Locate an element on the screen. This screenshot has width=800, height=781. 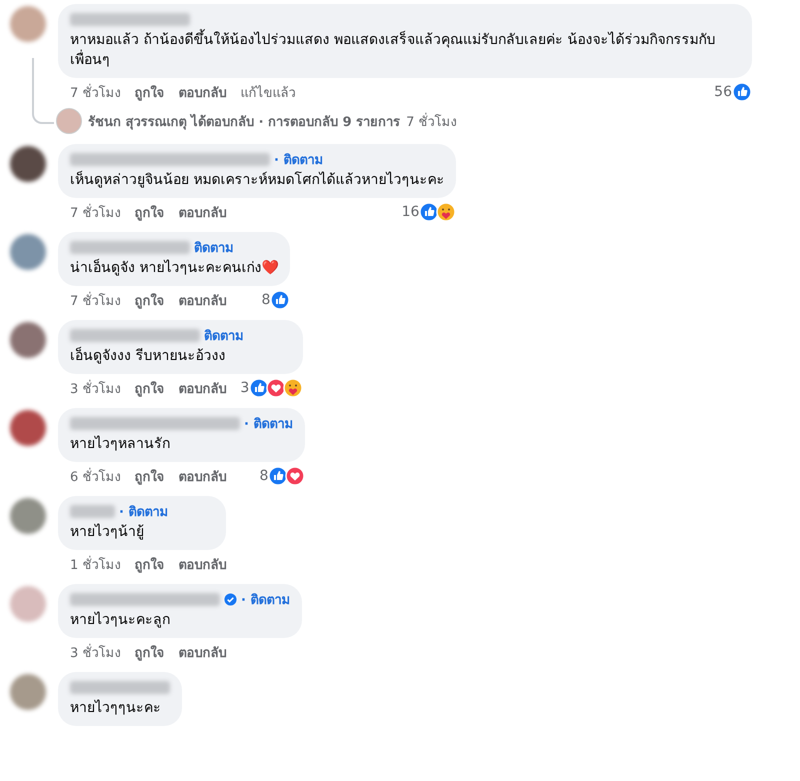
comment-time: 6 ชั่วโมง is located at coordinates (95, 476).